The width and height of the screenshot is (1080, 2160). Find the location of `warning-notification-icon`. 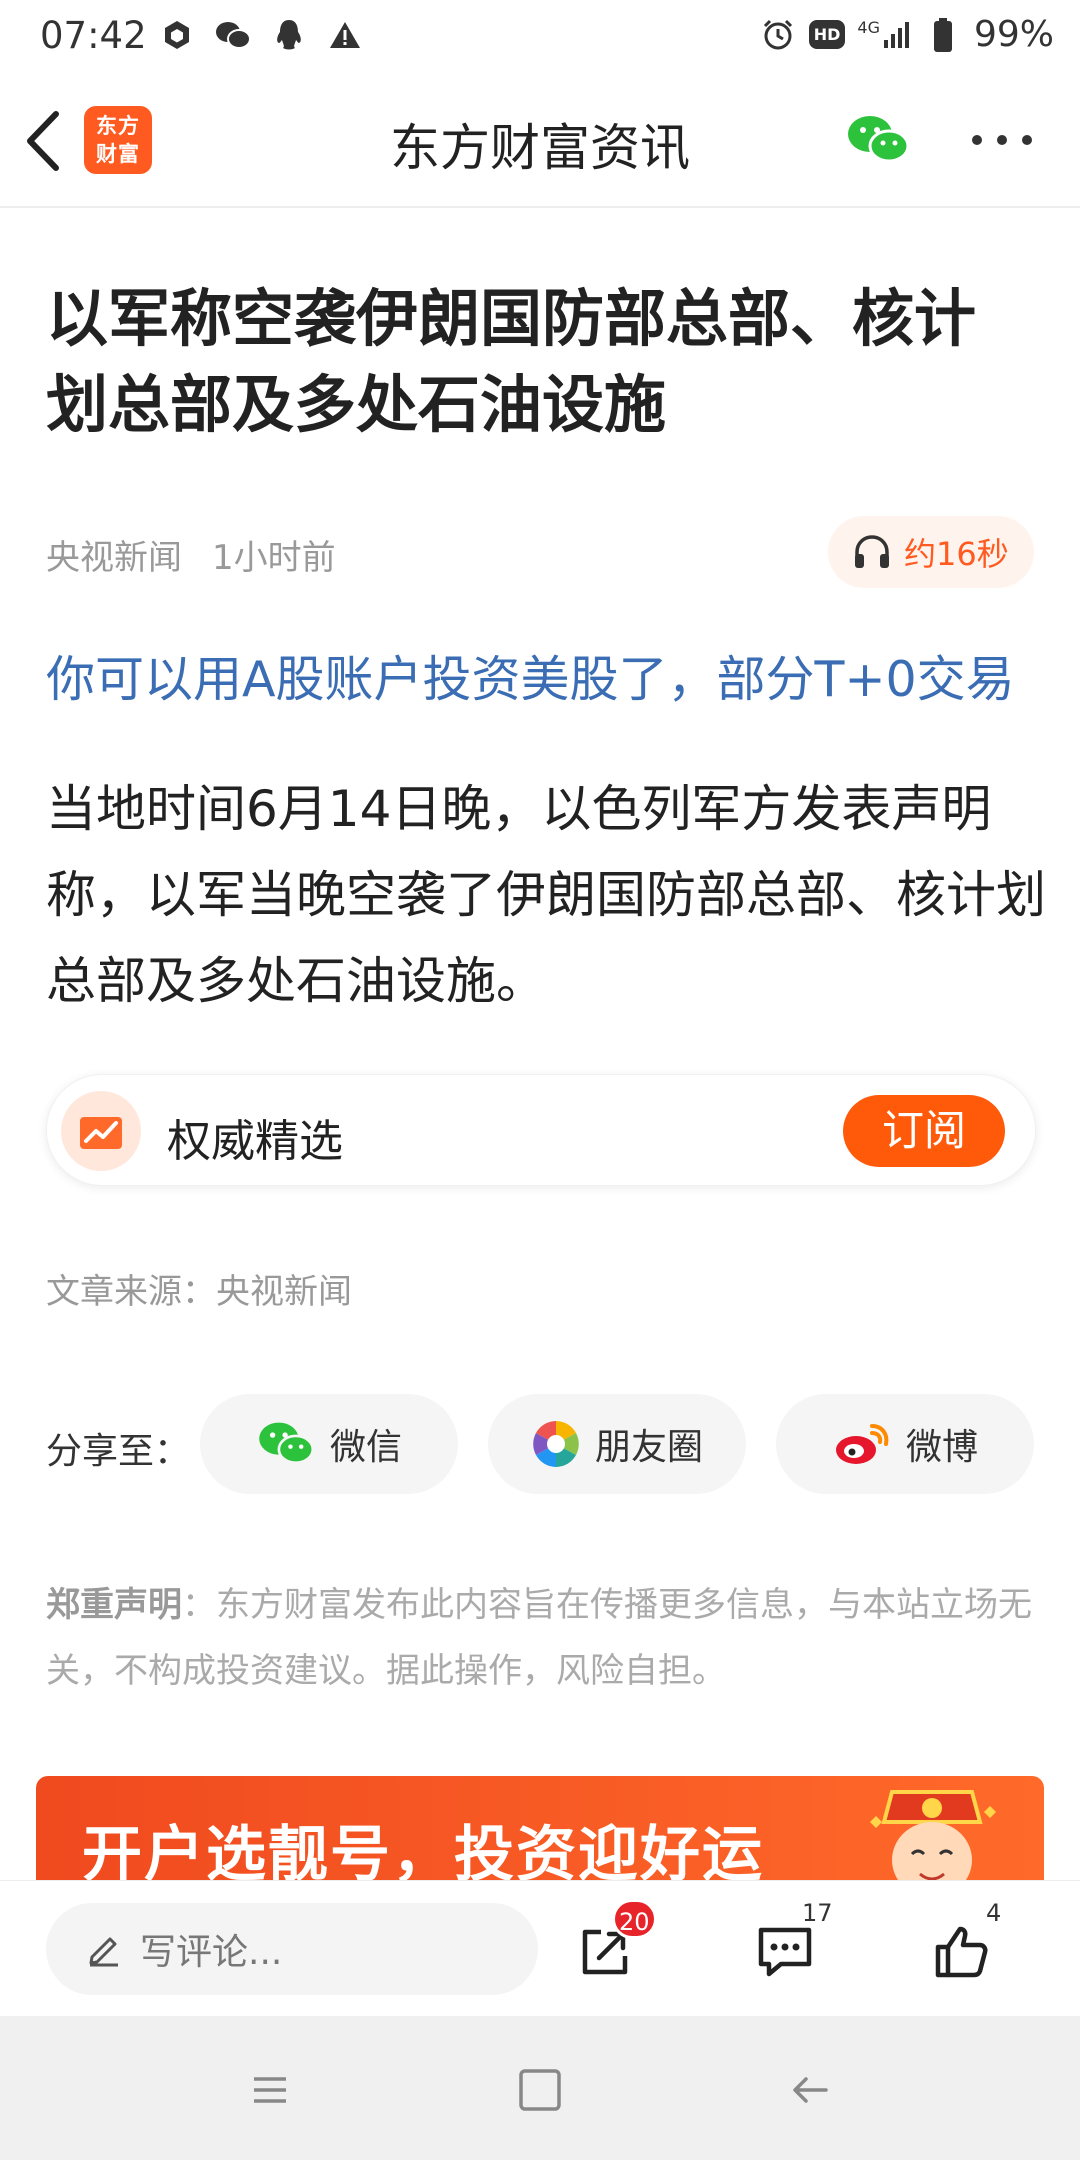

warning-notification-icon is located at coordinates (345, 35).